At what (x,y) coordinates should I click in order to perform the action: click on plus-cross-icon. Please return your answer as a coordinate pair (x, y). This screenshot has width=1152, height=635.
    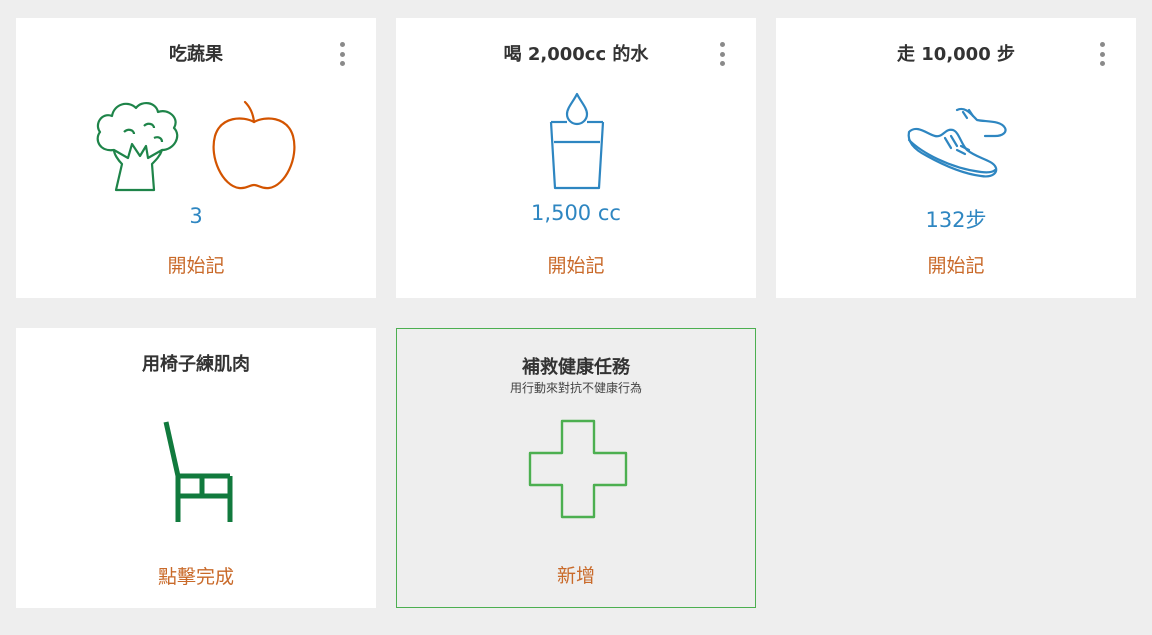
    Looking at the image, I should click on (578, 469).